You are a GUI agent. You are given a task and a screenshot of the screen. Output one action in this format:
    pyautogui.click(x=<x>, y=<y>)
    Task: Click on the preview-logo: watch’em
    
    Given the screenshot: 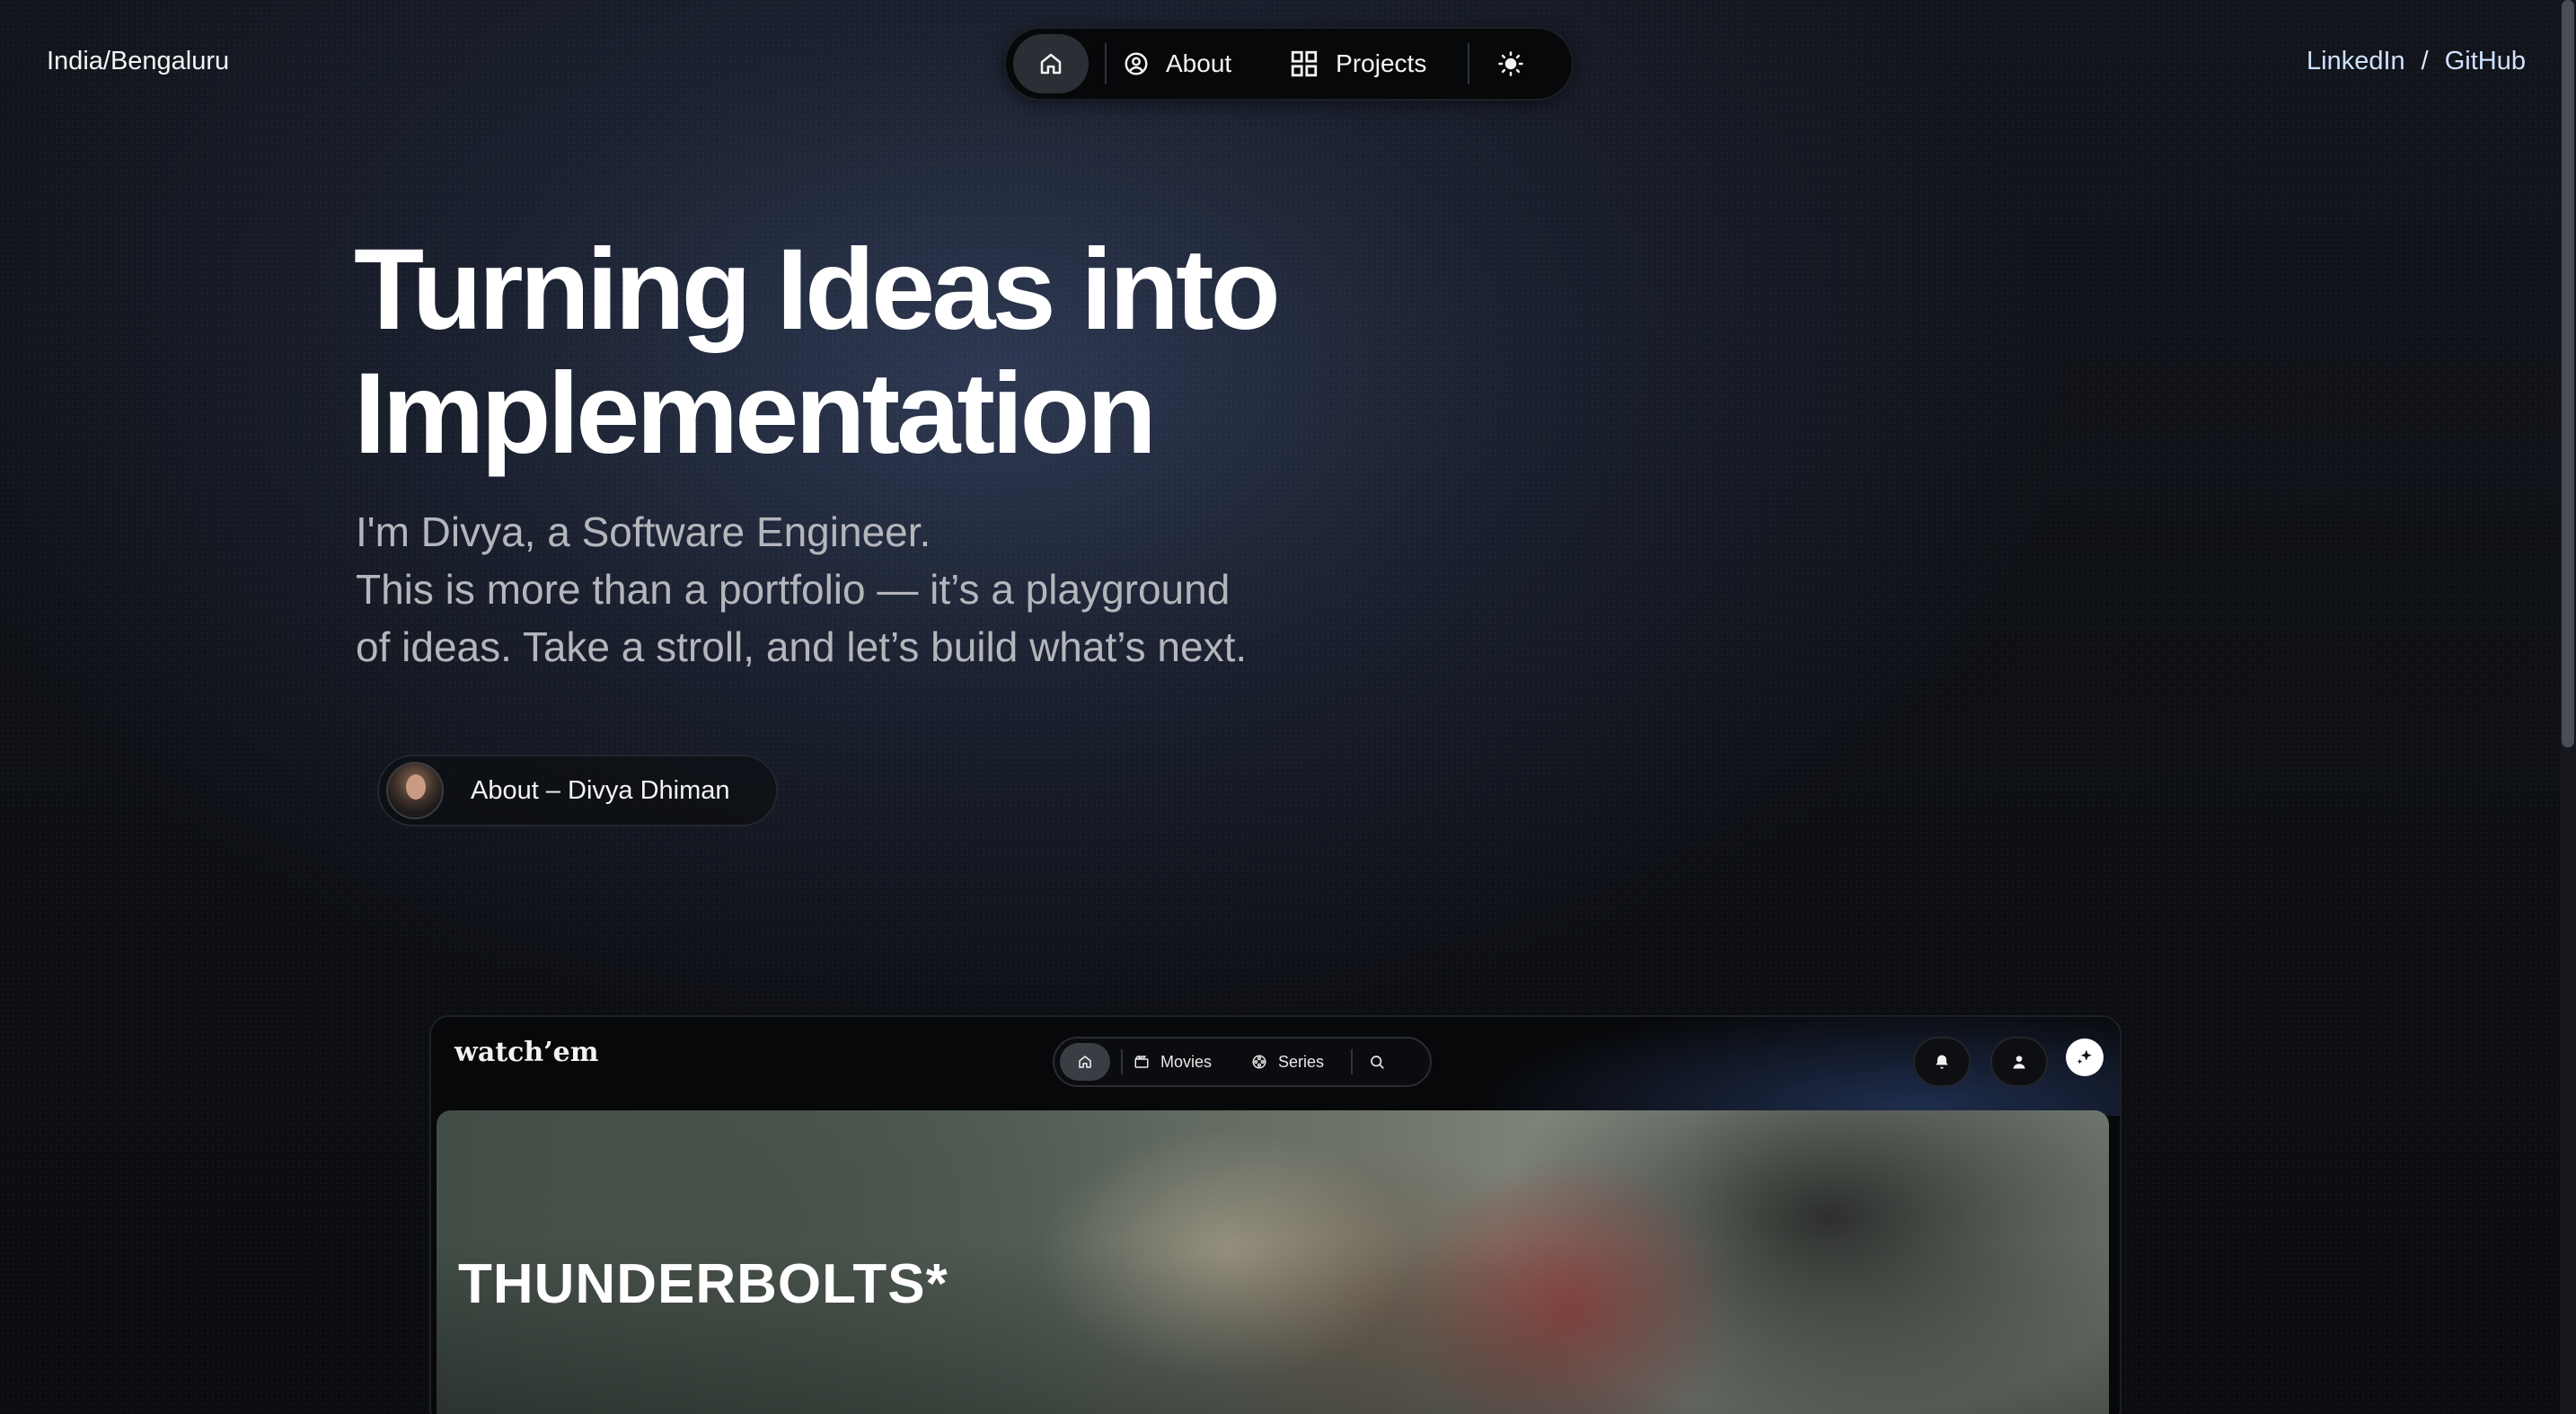 What is the action you would take?
    pyautogui.click(x=526, y=1052)
    